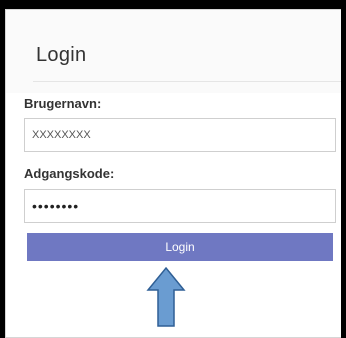 This screenshot has width=346, height=338. Describe the element at coordinates (63, 103) in the screenshot. I see `username-label: Brugernavn:` at that location.